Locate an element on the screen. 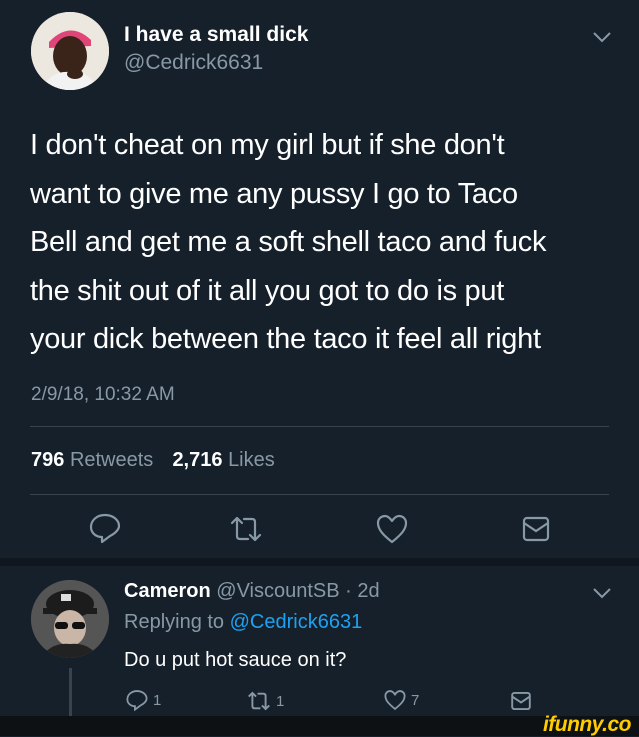 The image size is (639, 737). tweet-stats: 796 Retweets 2,716 Likes is located at coordinates (153, 460).